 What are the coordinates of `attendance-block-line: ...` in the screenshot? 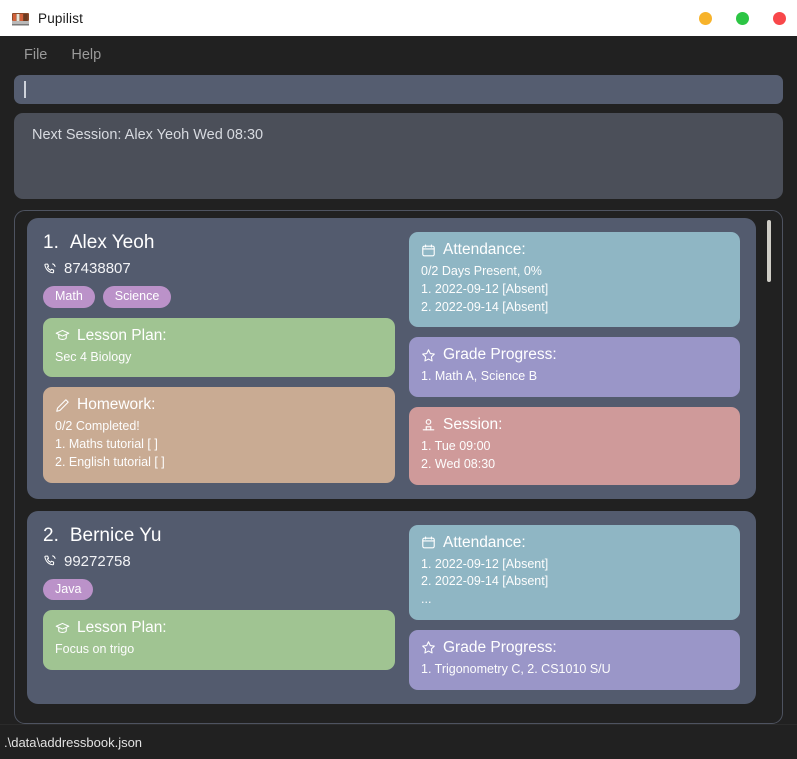 It's located at (426, 599).